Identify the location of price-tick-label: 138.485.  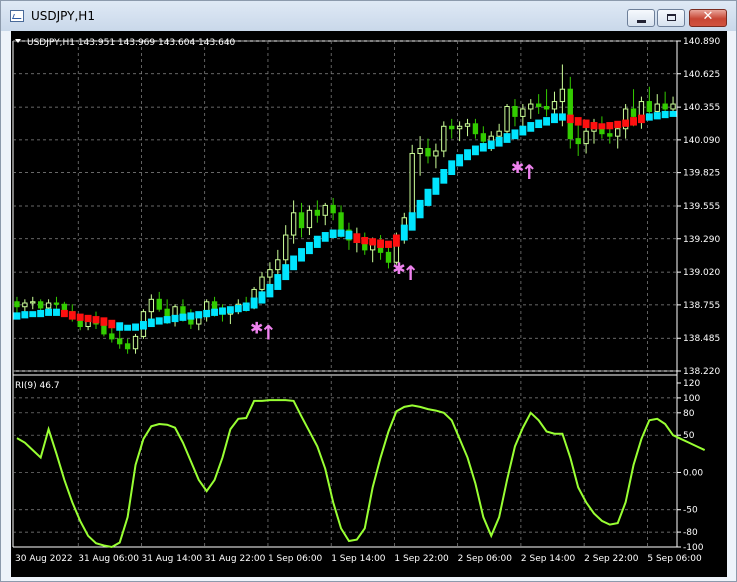
(701, 339).